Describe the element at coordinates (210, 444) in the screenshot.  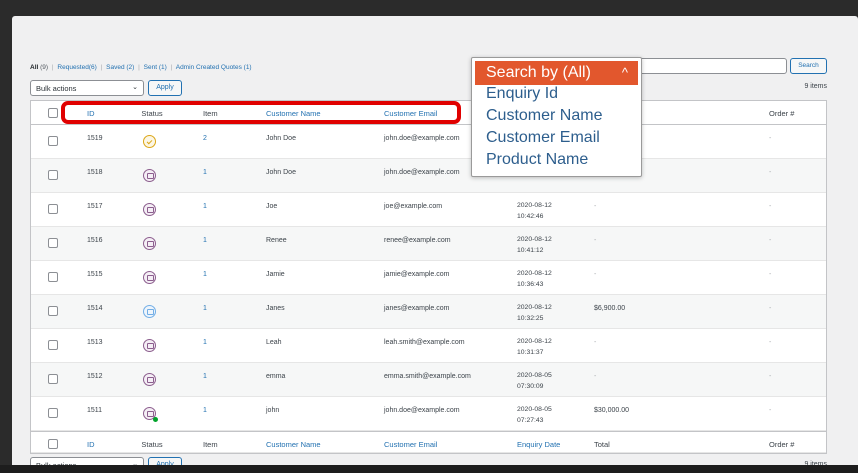
I see `column-item: Item` at that location.